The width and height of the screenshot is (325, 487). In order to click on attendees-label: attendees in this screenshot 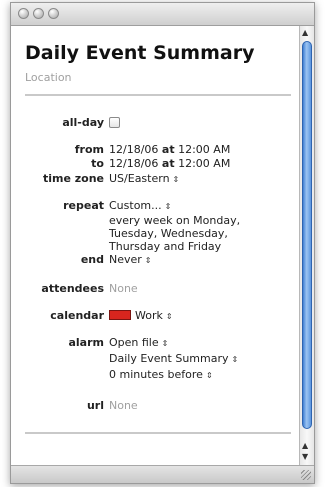, I will do `click(72, 288)`.